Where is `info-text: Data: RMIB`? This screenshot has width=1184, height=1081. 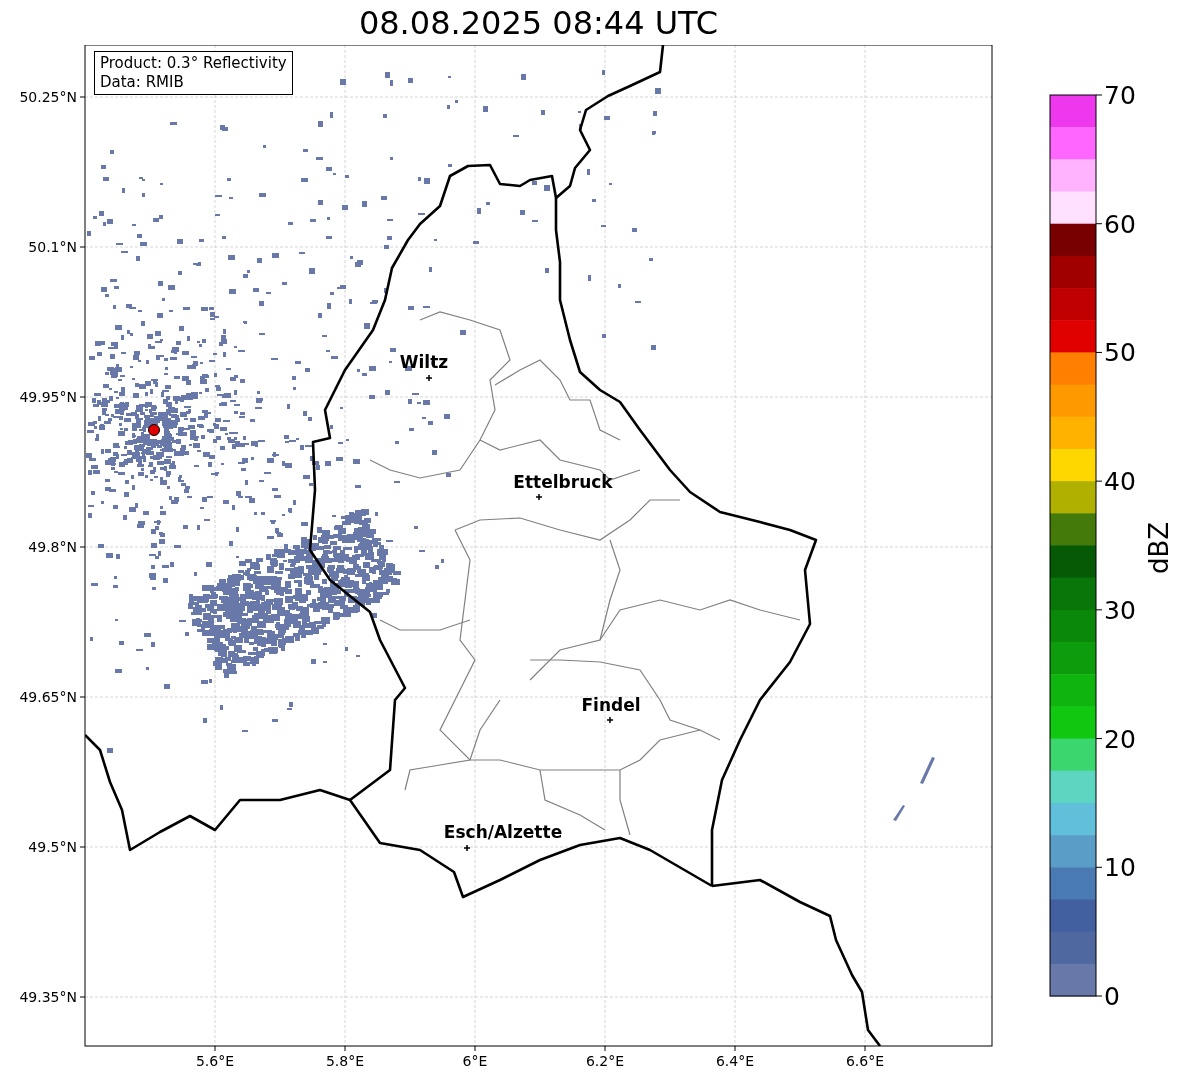 info-text: Data: RMIB is located at coordinates (142, 82).